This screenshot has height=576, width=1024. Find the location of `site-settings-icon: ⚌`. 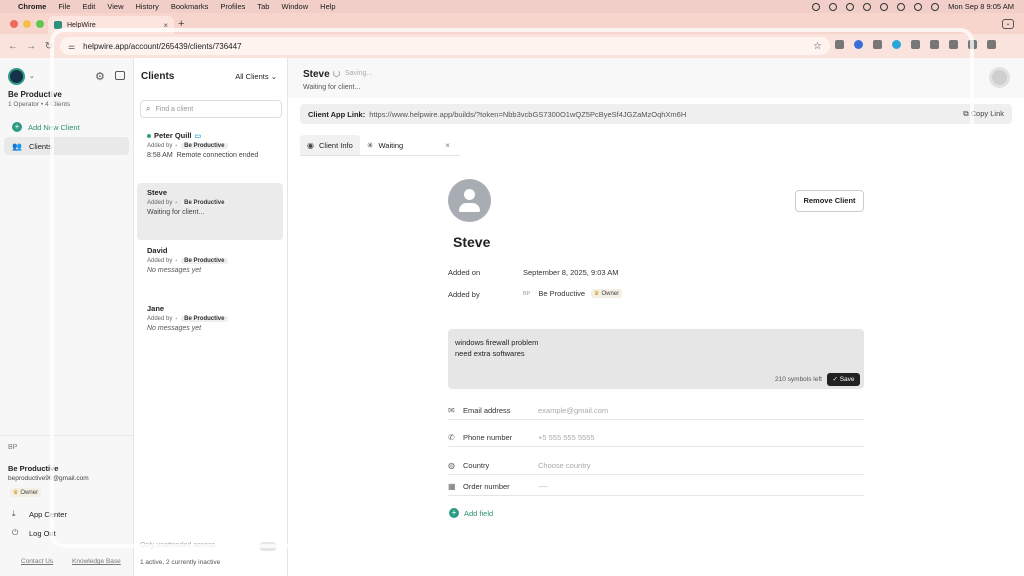

site-settings-icon: ⚌ is located at coordinates (71, 46).